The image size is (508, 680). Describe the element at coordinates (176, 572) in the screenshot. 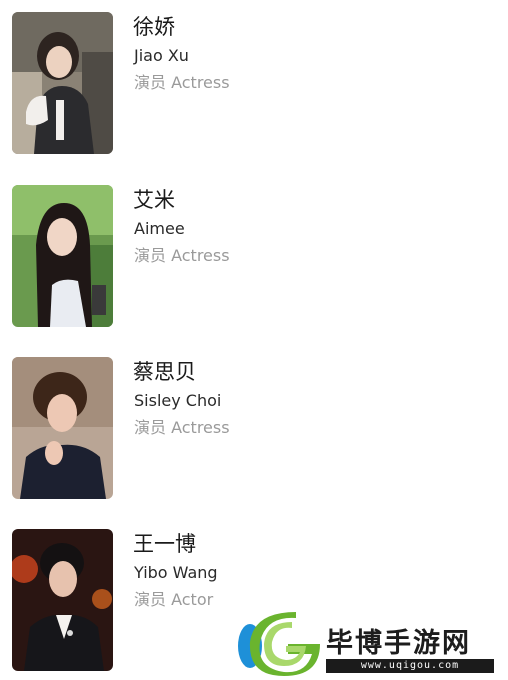

I see `actor-name-english: Yibo Wang` at that location.